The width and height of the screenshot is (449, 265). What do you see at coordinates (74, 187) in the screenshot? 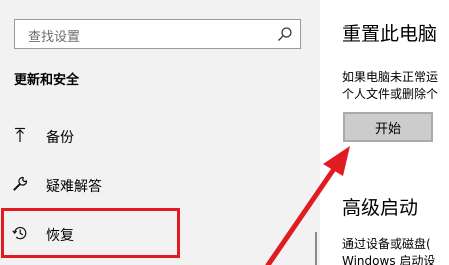
I see `sidebar-item-label: 疑难解答` at bounding box center [74, 187].